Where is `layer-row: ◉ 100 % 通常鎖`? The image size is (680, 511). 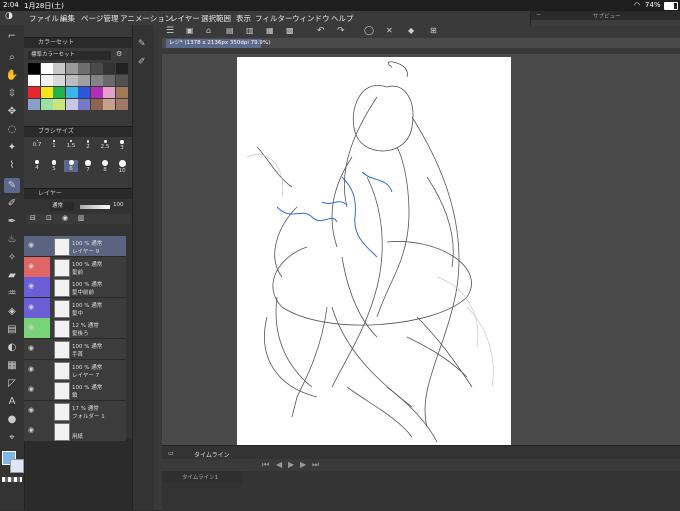 layer-row: ◉ 100 % 通常鎖 is located at coordinates (75, 391).